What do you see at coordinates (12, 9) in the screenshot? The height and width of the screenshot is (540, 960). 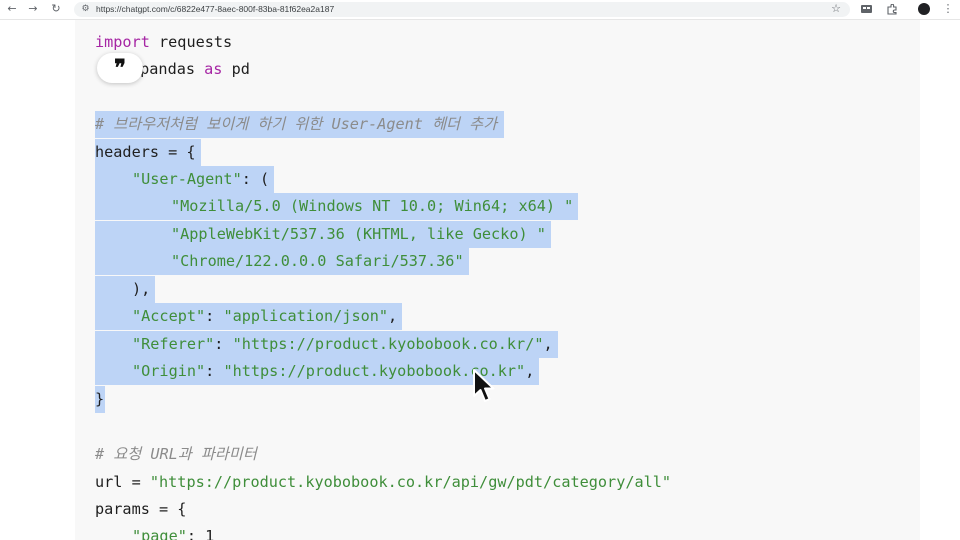 I see `back-arrow-icon: ←` at bounding box center [12, 9].